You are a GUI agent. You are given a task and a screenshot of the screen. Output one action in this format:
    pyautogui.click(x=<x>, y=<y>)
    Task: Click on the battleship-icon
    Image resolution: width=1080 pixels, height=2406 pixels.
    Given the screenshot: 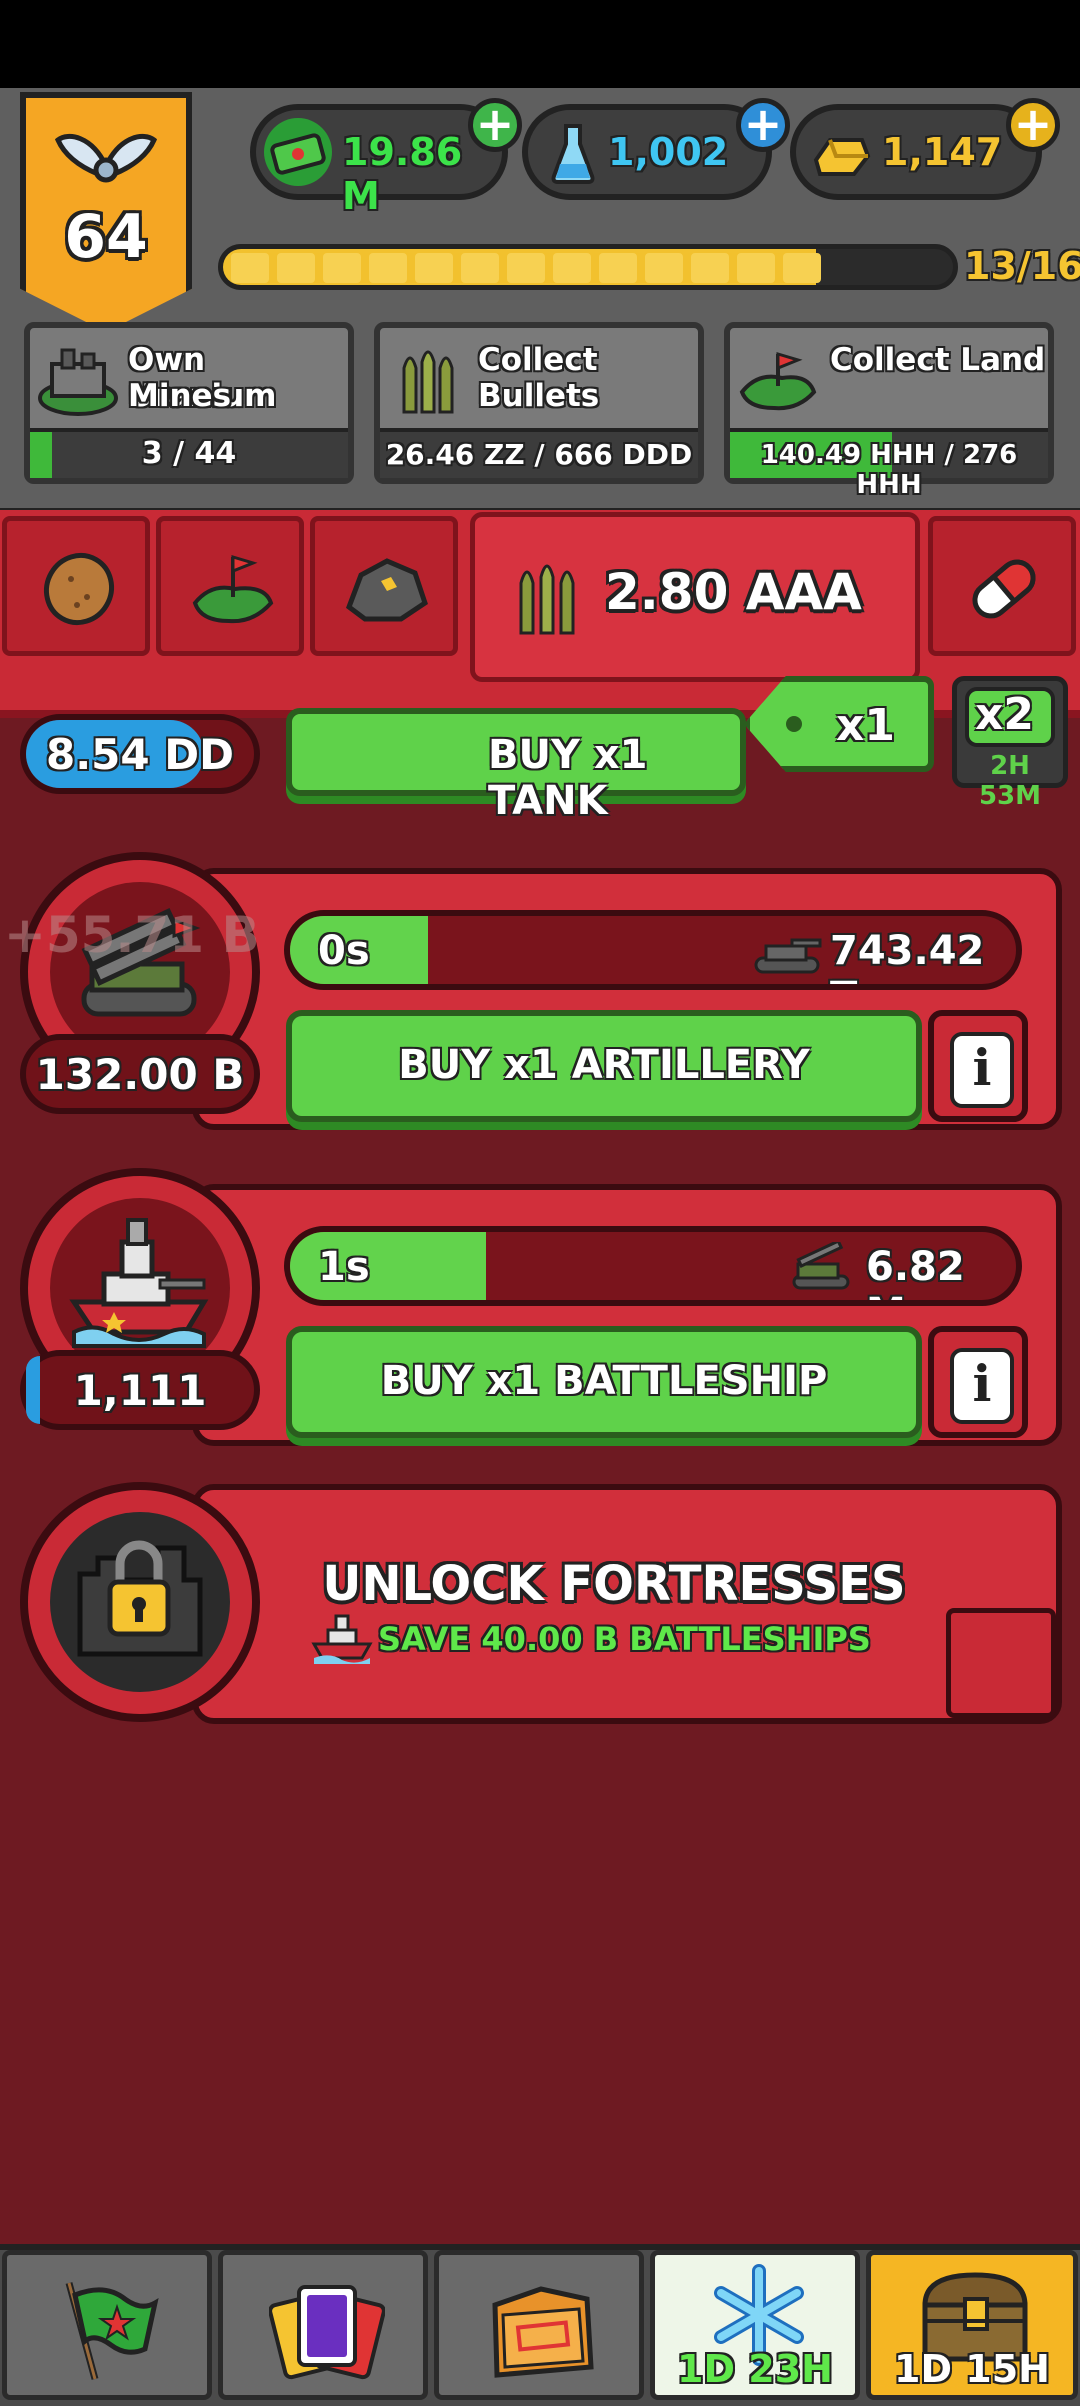 What is the action you would take?
    pyautogui.click(x=139, y=1283)
    